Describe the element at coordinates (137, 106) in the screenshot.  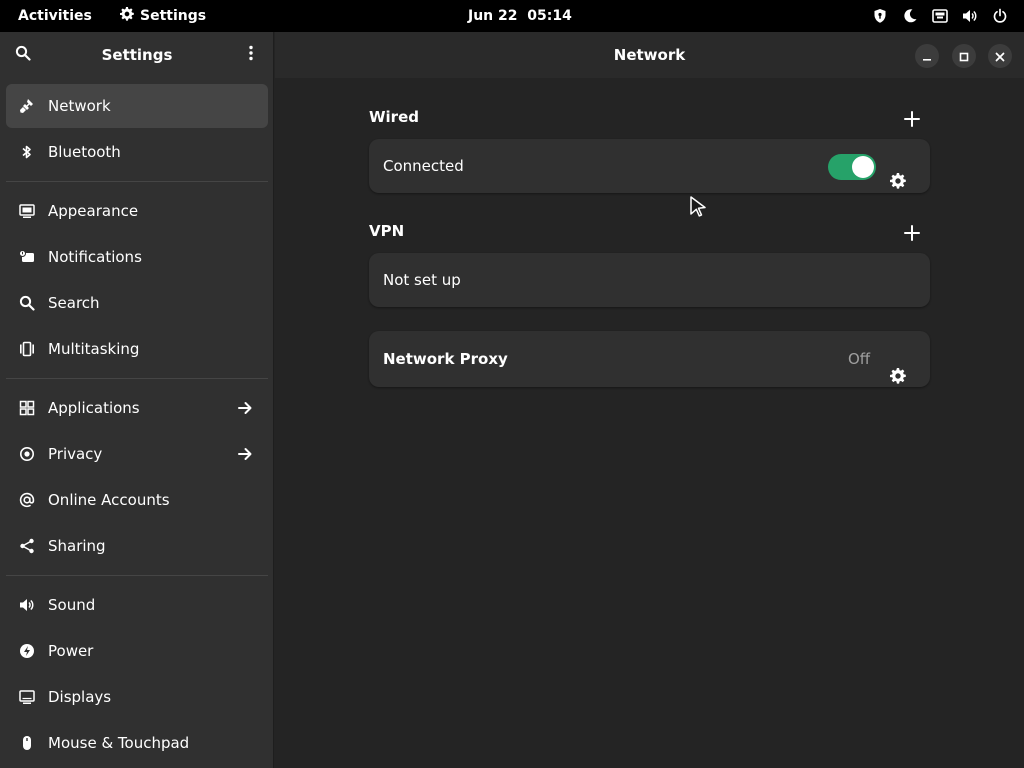
I see `sidebar-item-network: Network` at that location.